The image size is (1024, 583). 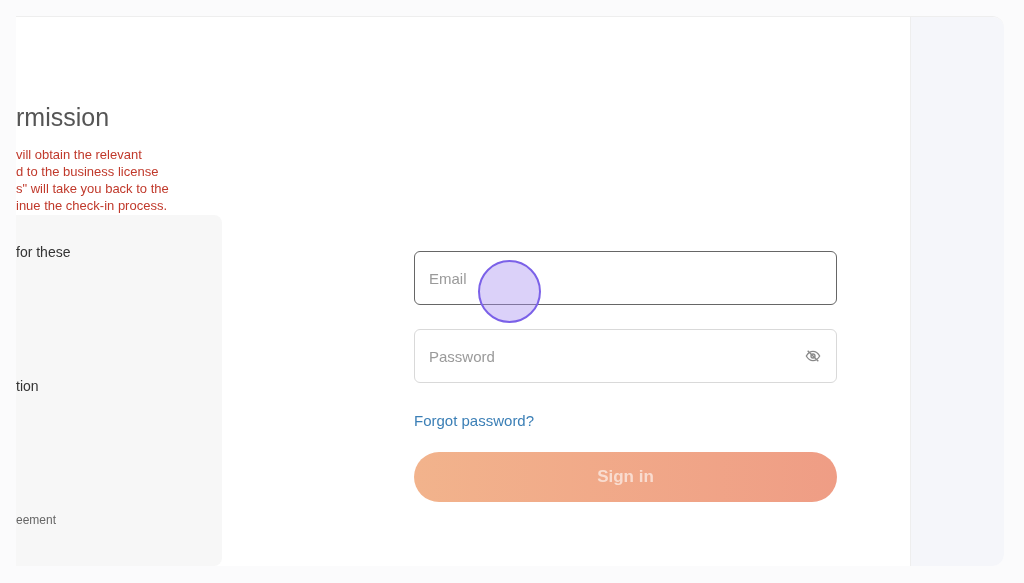 I want to click on forgot-password-link: Forgot password?, so click(x=474, y=421).